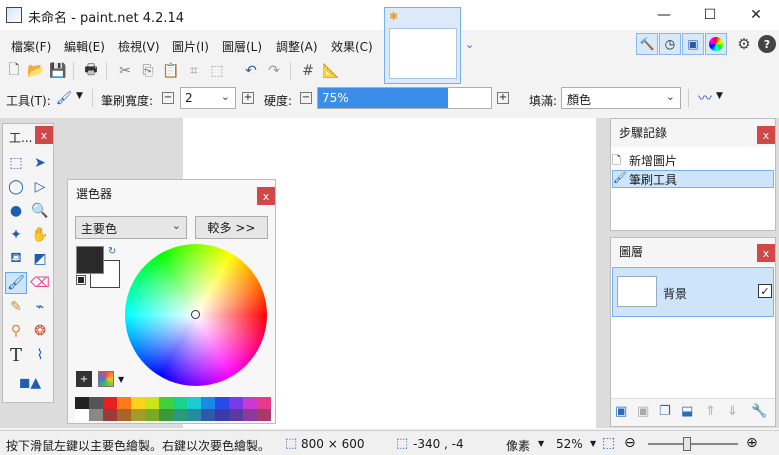 Image resolution: width=779 pixels, height=455 pixels. What do you see at coordinates (693, 292) in the screenshot?
I see `layer-row-background: 背景 ✓` at bounding box center [693, 292].